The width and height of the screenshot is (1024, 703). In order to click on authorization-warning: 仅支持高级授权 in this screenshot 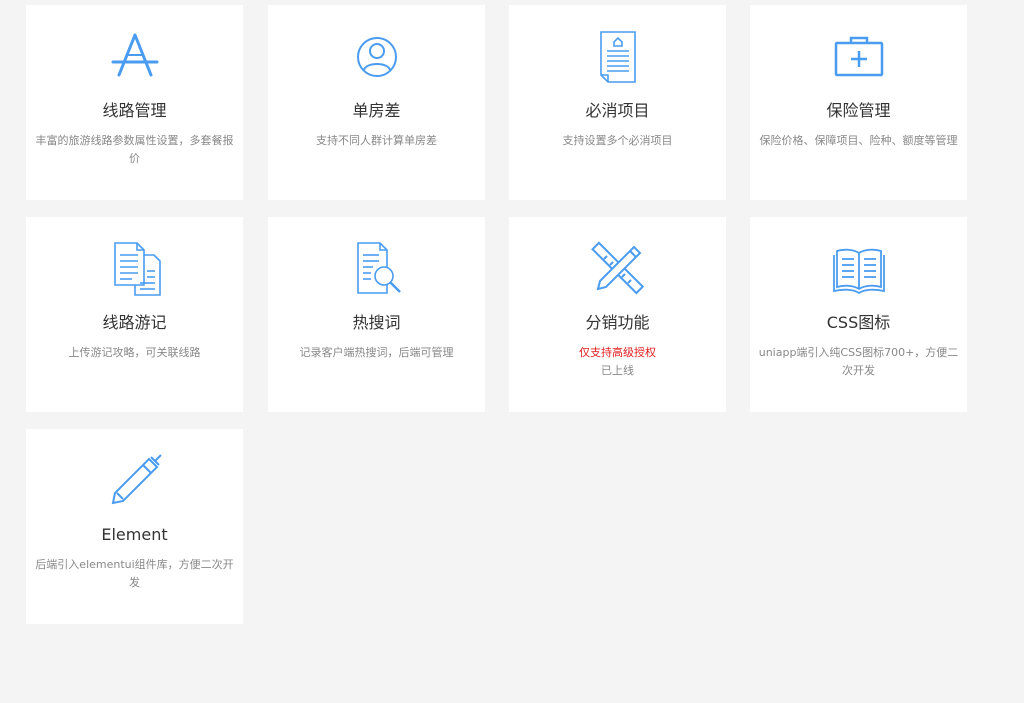, I will do `click(617, 352)`.